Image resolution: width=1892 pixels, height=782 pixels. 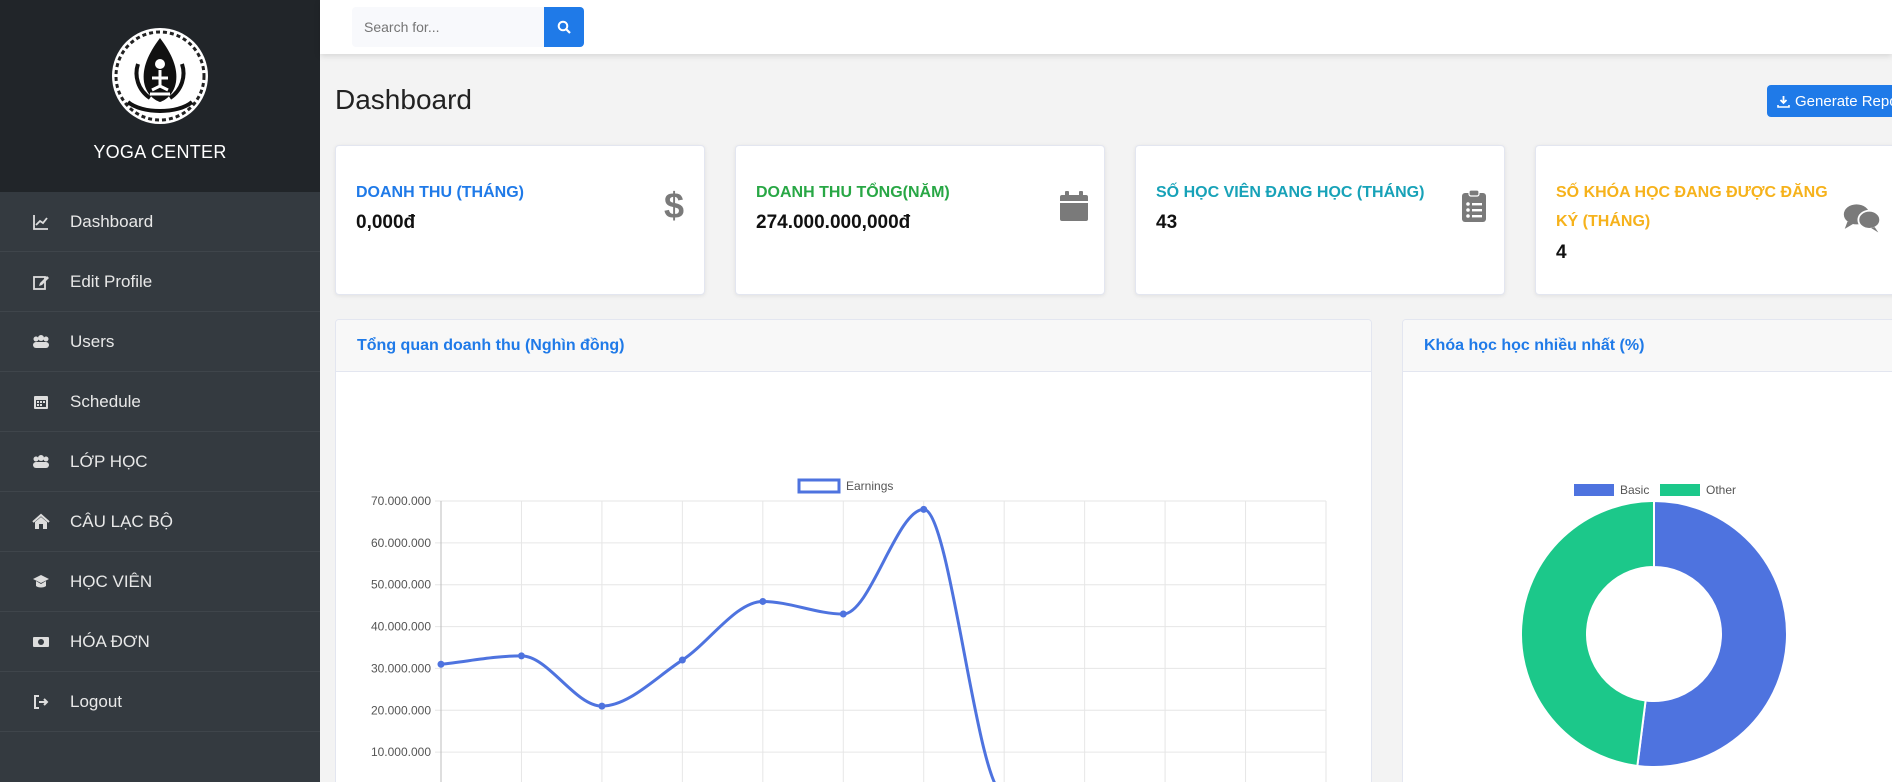 What do you see at coordinates (1106, 27) in the screenshot?
I see `topbar` at bounding box center [1106, 27].